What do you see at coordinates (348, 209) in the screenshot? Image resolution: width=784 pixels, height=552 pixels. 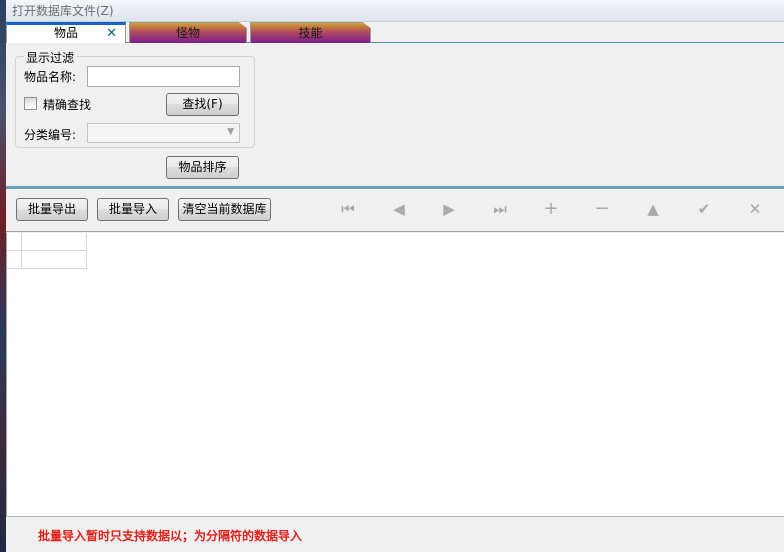 I see `first-icon: ⏮` at bounding box center [348, 209].